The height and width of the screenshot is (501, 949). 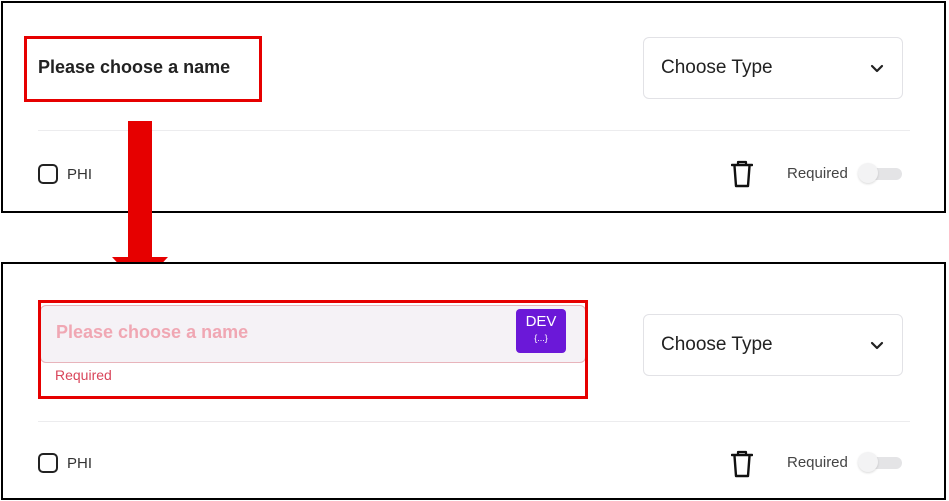 What do you see at coordinates (313, 349) in the screenshot?
I see `highlight-box-input` at bounding box center [313, 349].